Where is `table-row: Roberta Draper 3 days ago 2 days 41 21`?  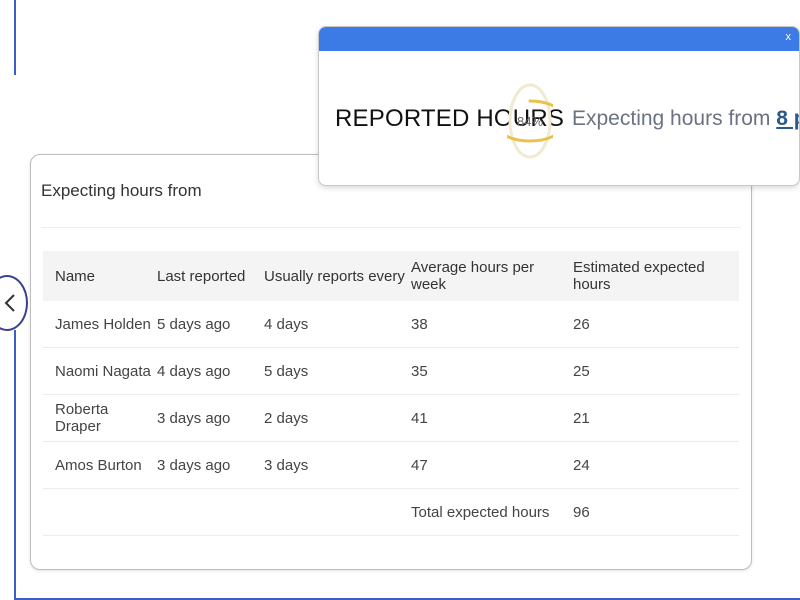 table-row: Roberta Draper 3 days ago 2 days 41 21 is located at coordinates (391, 418).